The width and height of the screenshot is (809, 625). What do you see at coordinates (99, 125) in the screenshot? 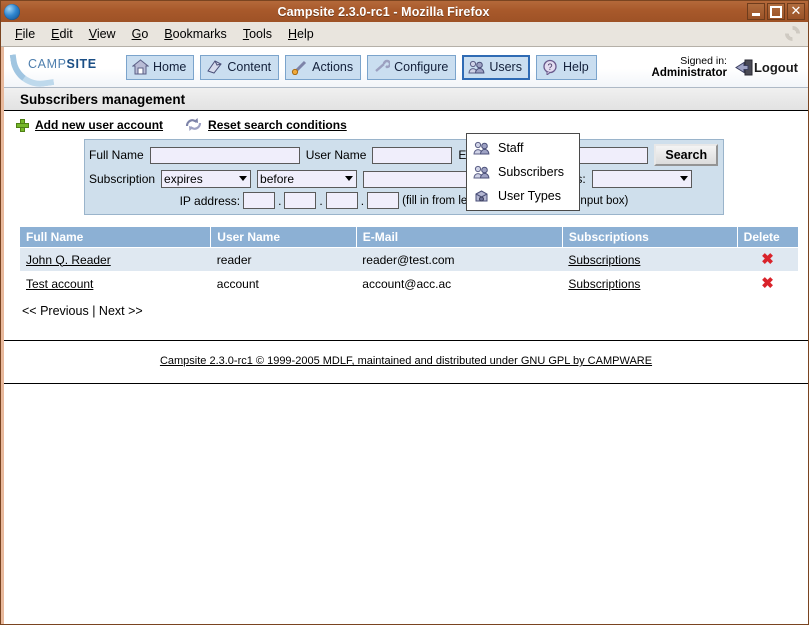
I see `add-new-user-account-link: Add new user account` at bounding box center [99, 125].